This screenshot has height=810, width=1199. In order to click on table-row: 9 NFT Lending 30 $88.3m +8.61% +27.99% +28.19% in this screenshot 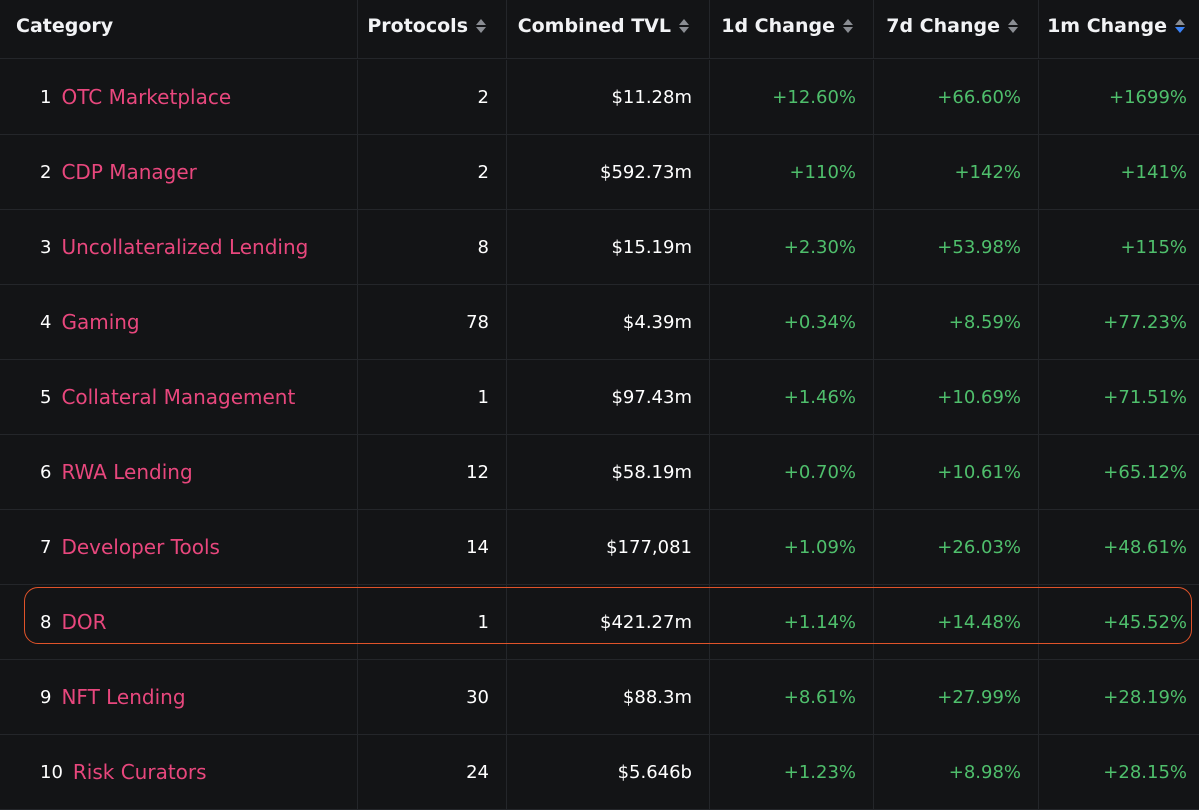, I will do `click(599, 697)`.